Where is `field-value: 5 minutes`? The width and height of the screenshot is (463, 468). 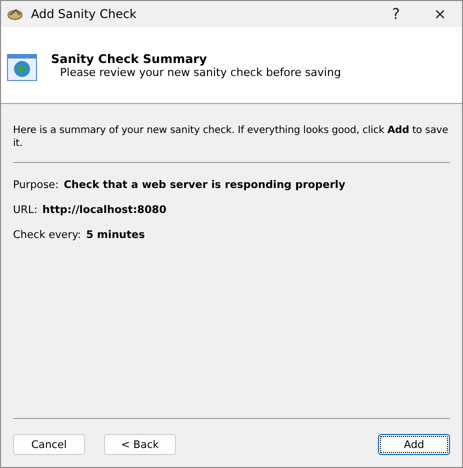
field-value: 5 minutes is located at coordinates (115, 235).